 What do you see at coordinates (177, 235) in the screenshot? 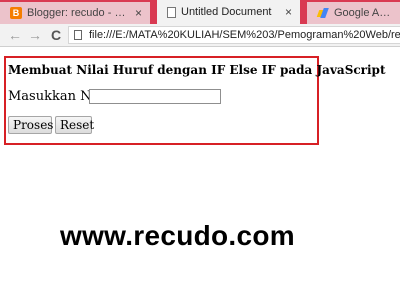
I see `watermark-text: www.recudo.com` at bounding box center [177, 235].